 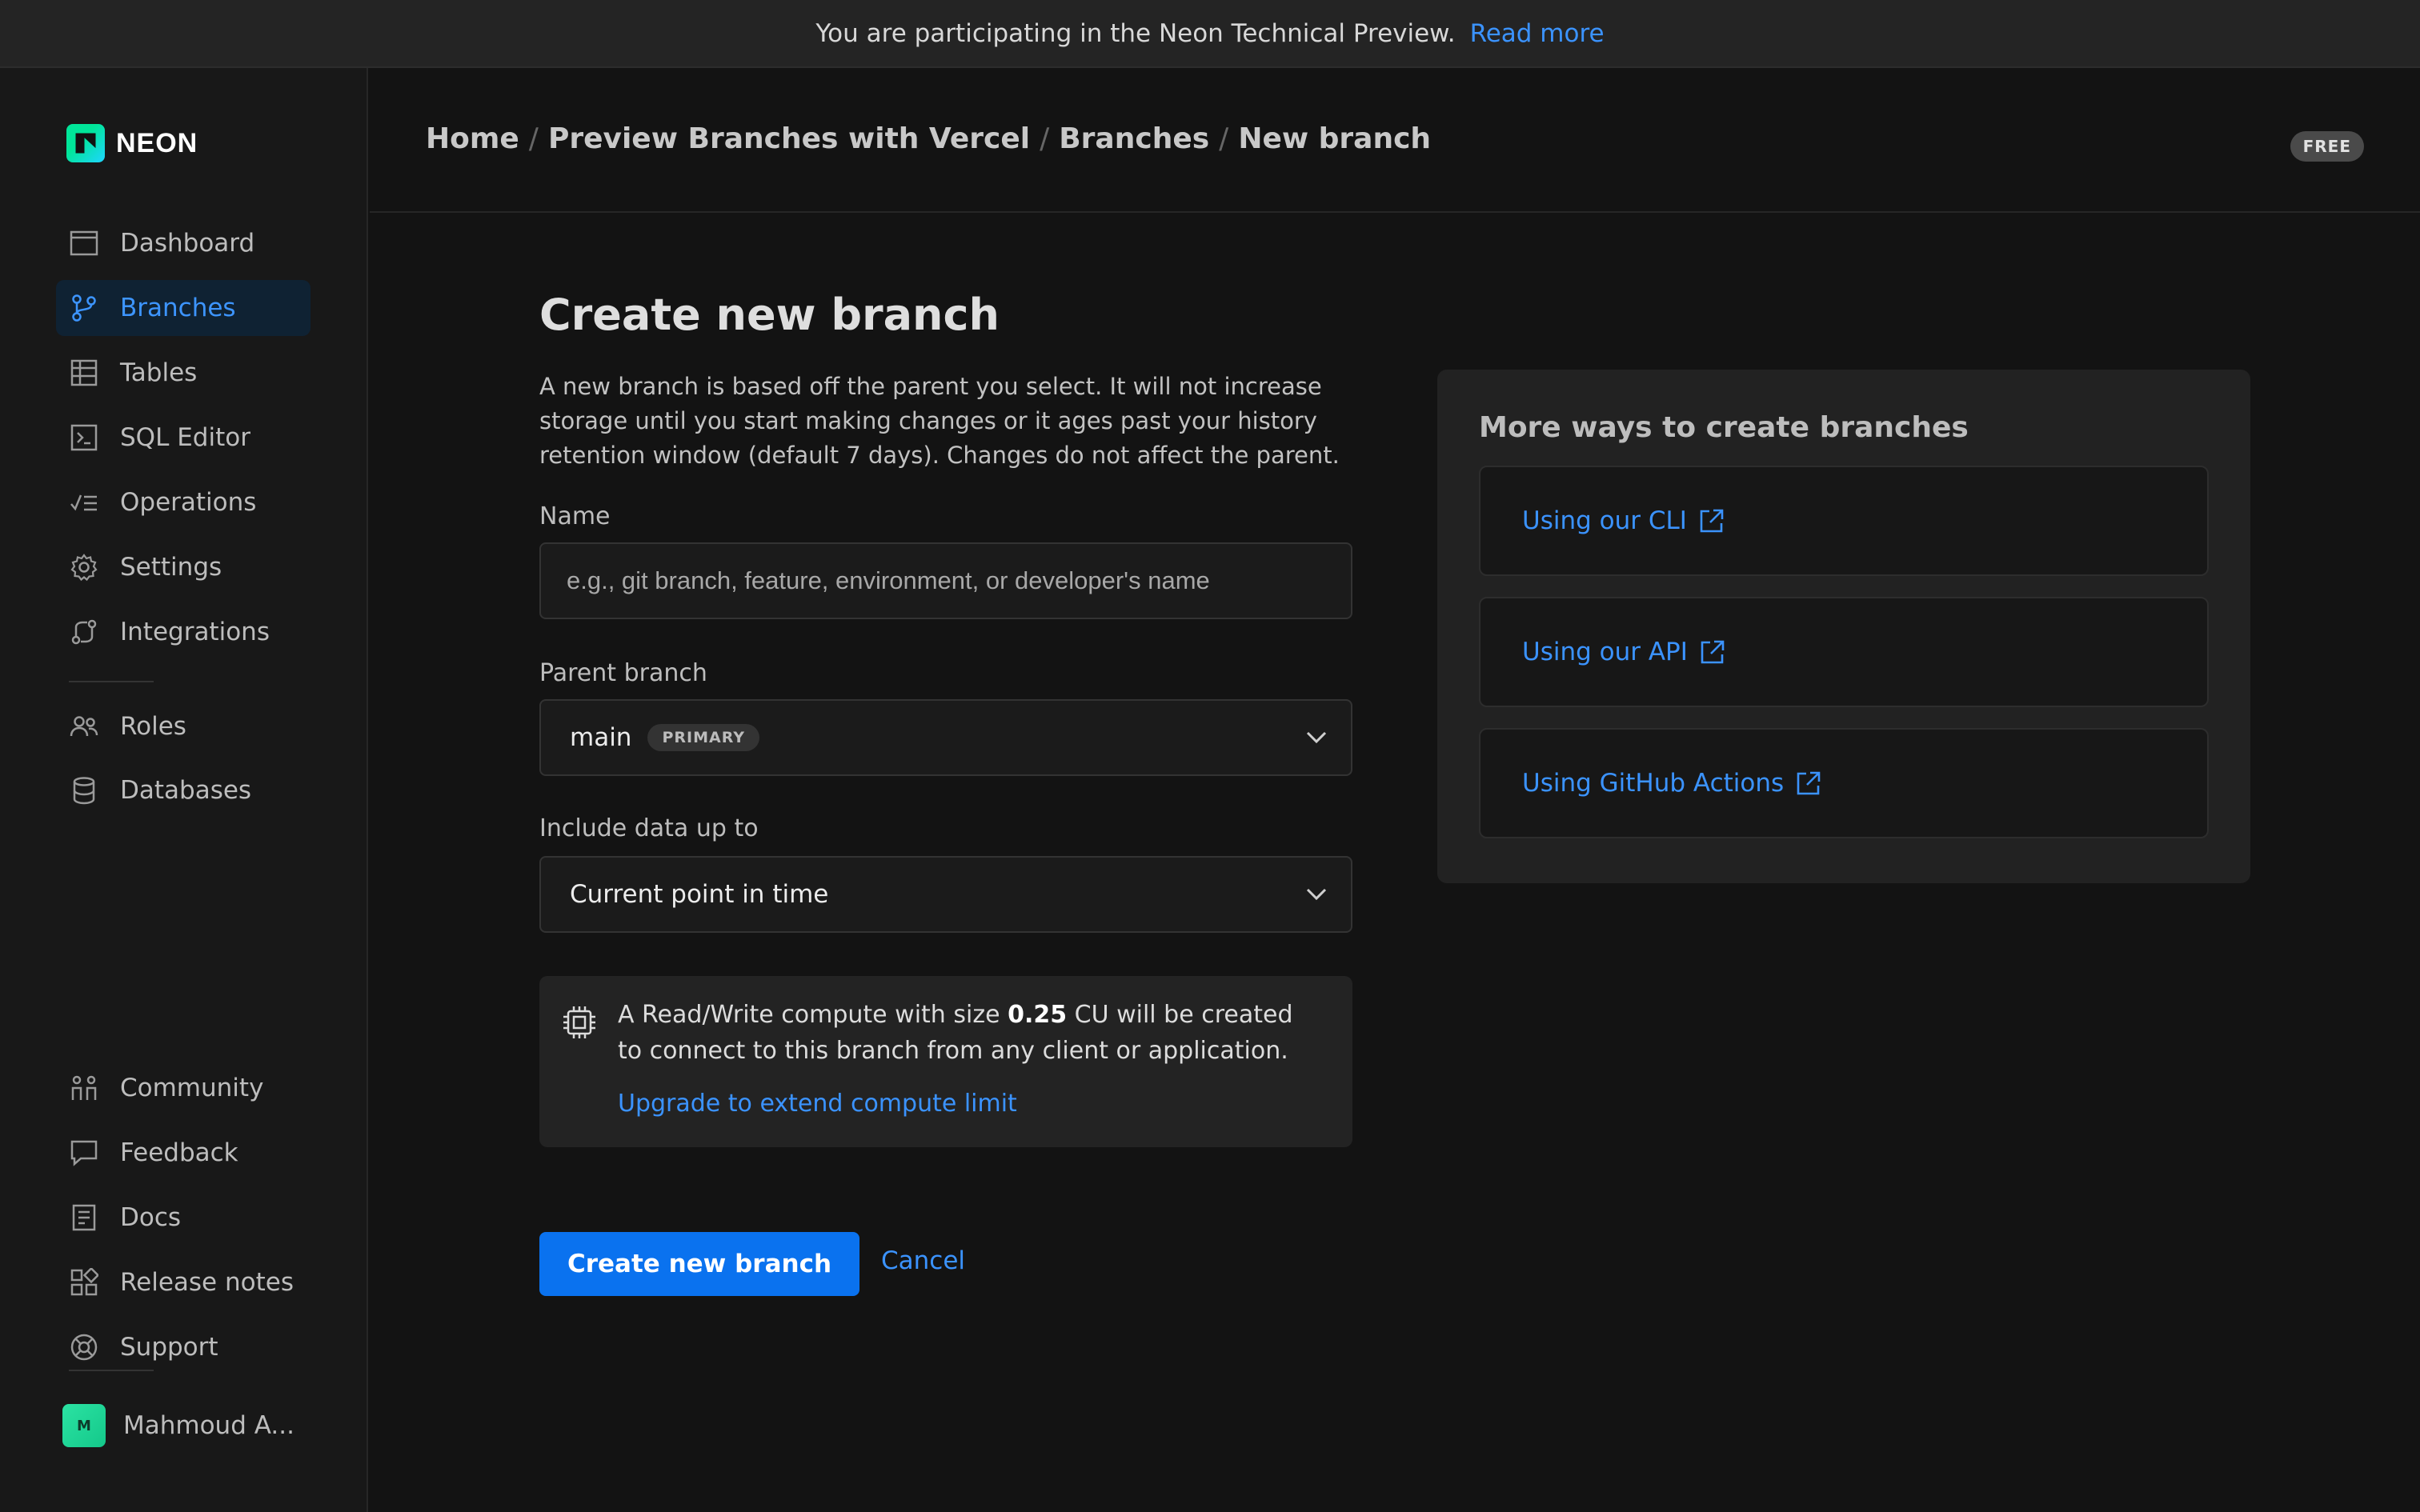 I want to click on sidebar-item-community: Community, so click(x=183, y=1088).